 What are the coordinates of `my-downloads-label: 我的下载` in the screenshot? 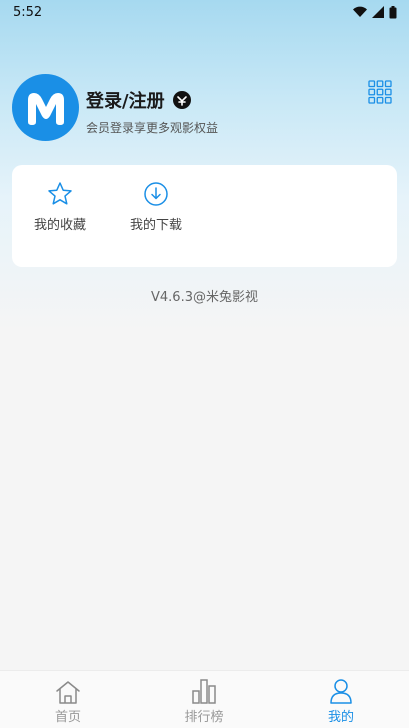 It's located at (155, 225).